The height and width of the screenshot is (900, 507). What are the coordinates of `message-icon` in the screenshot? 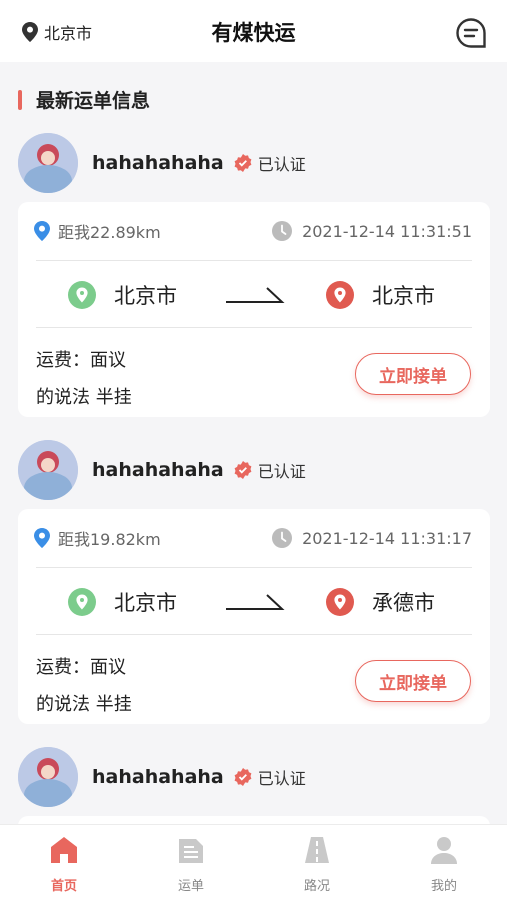 It's located at (471, 33).